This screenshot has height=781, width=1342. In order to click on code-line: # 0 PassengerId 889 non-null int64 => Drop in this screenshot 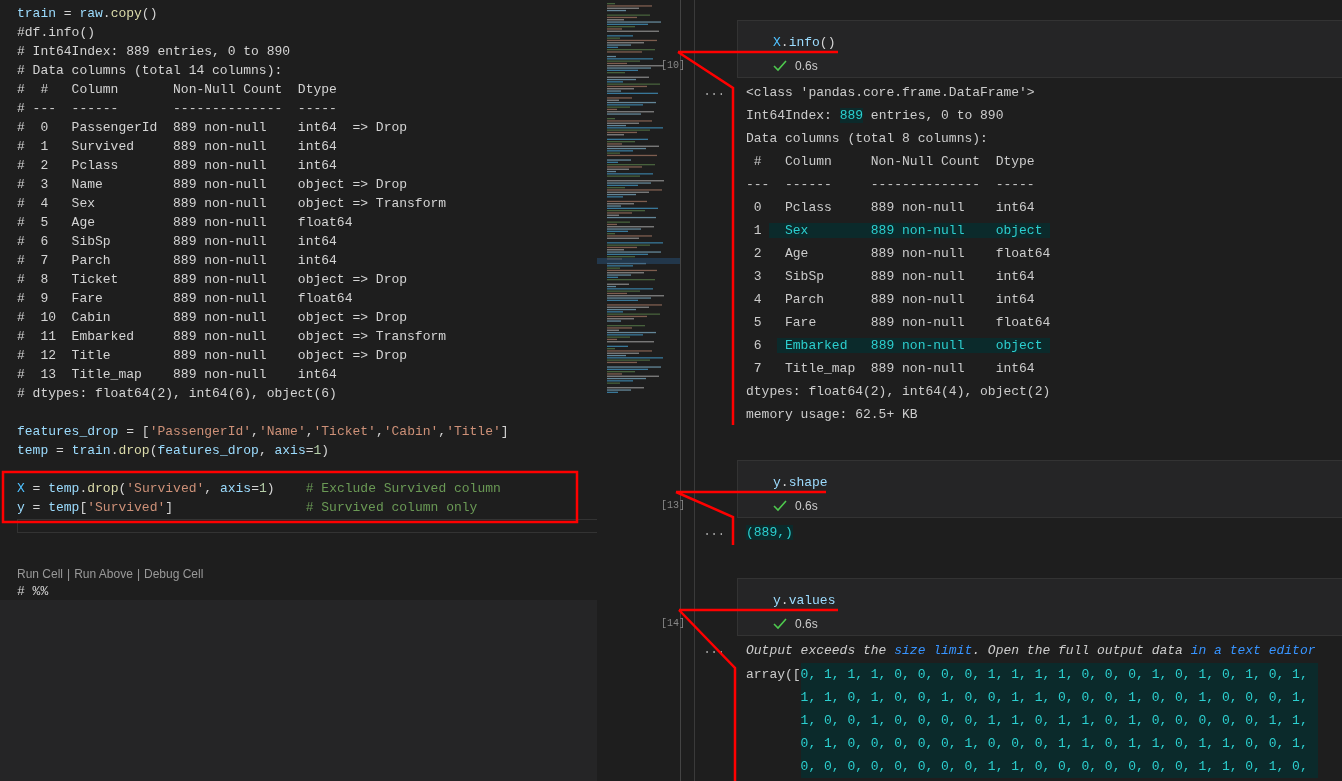, I will do `click(213, 128)`.